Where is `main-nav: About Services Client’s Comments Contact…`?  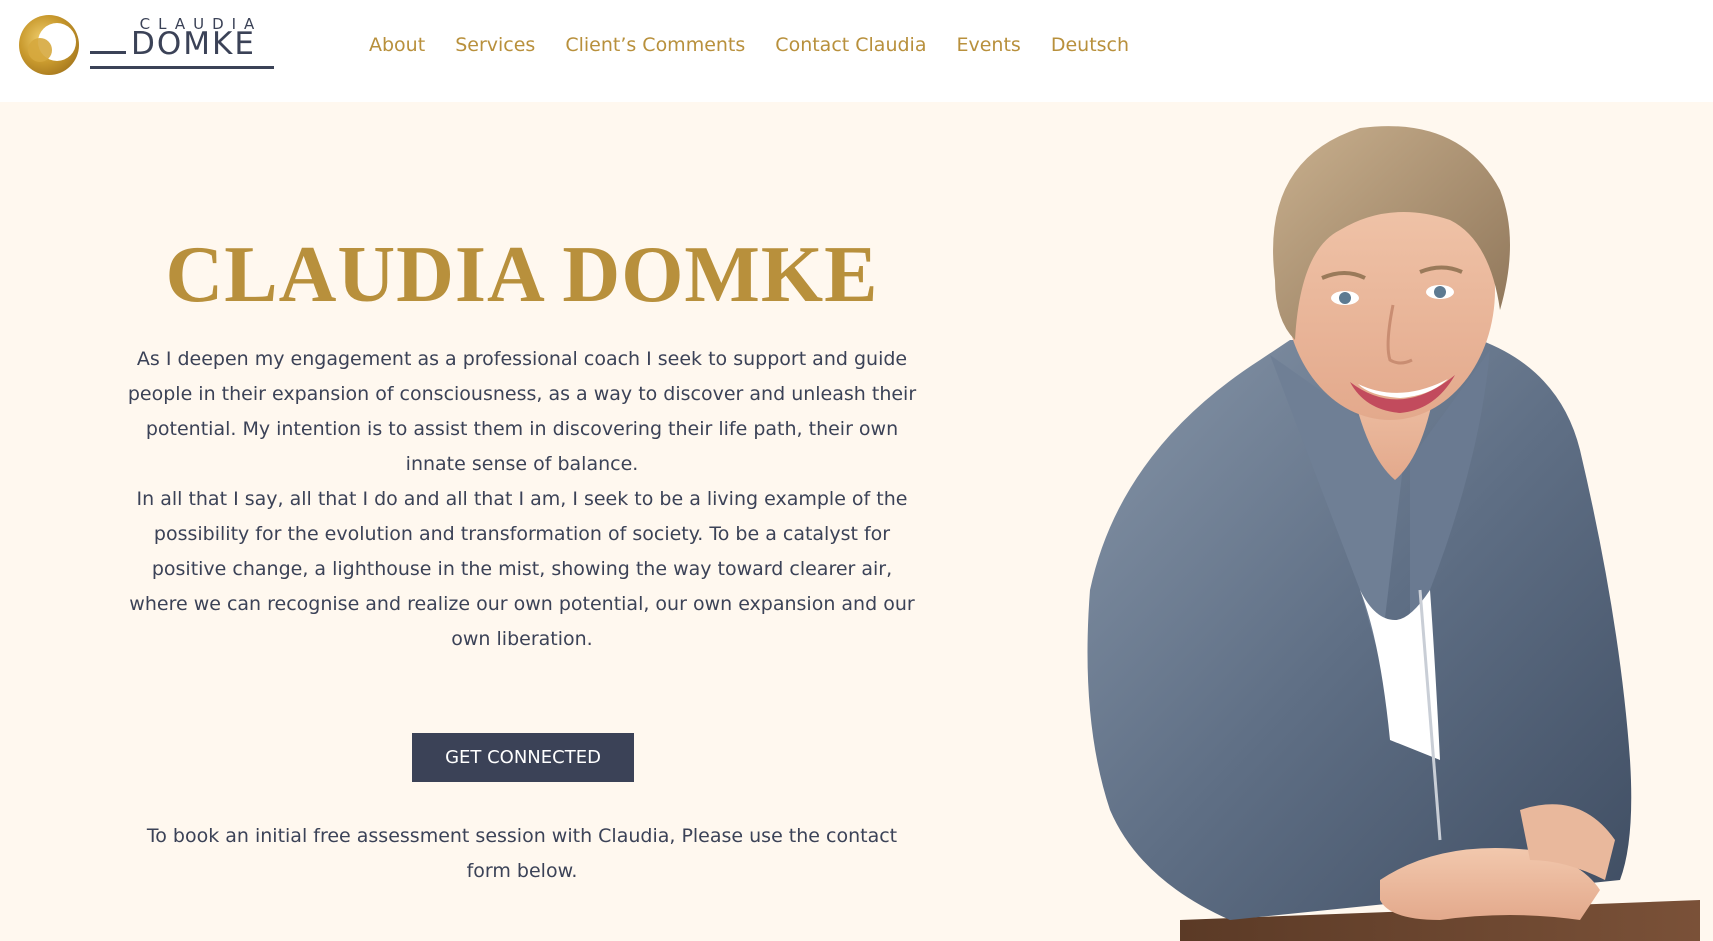
main-nav: About Services Client’s Comments Contact… is located at coordinates (764, 45).